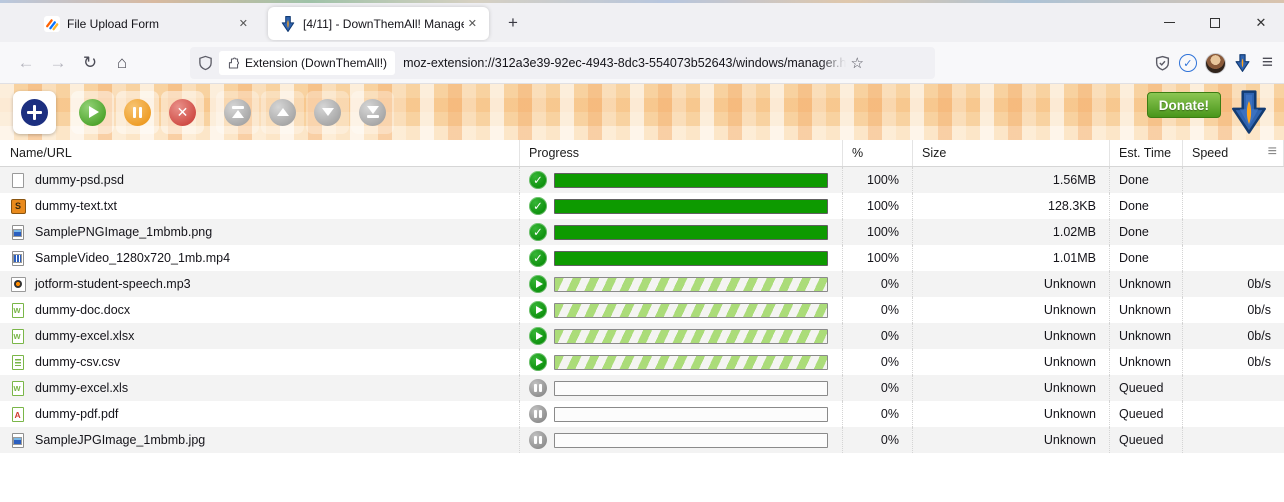 This screenshot has width=1284, height=502. What do you see at coordinates (113, 23) in the screenshot?
I see `tab-title: File Upload Form` at bounding box center [113, 23].